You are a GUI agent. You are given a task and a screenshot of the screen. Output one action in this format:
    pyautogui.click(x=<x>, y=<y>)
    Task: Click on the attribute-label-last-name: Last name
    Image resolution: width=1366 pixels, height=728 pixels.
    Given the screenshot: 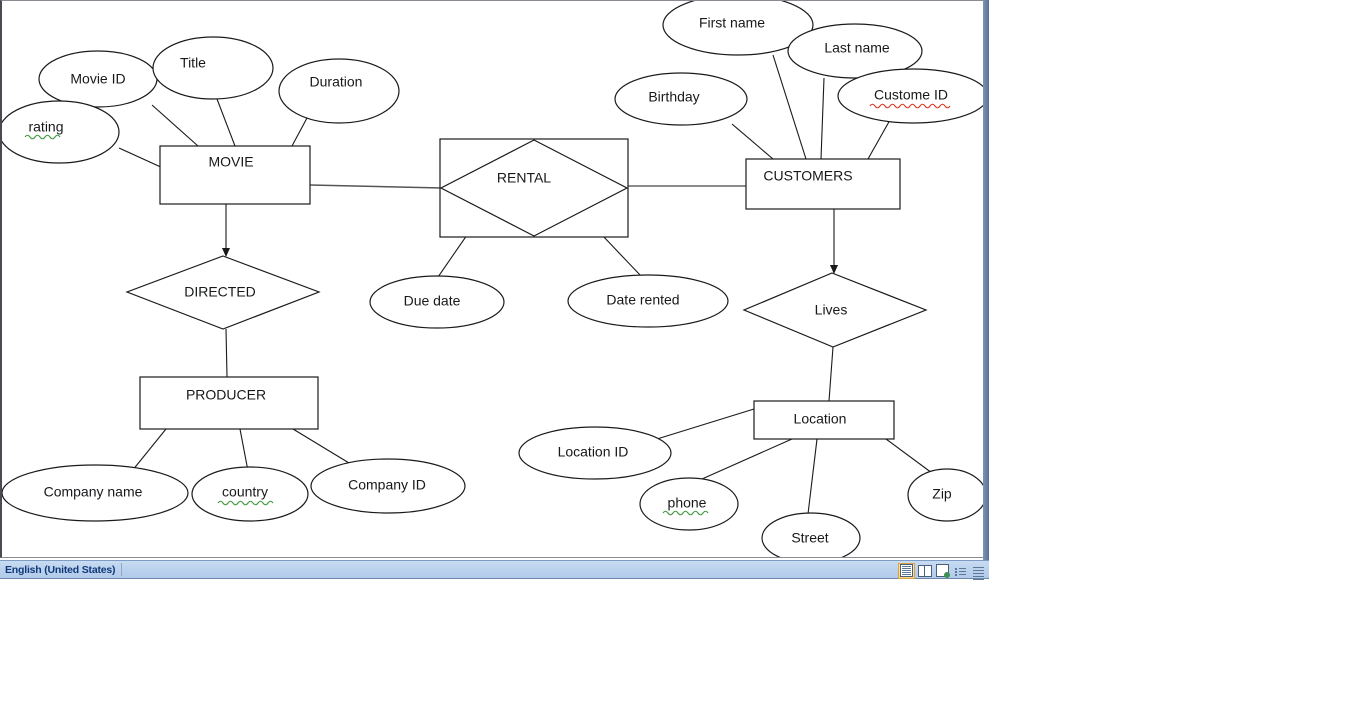 What is the action you would take?
    pyautogui.click(x=857, y=48)
    